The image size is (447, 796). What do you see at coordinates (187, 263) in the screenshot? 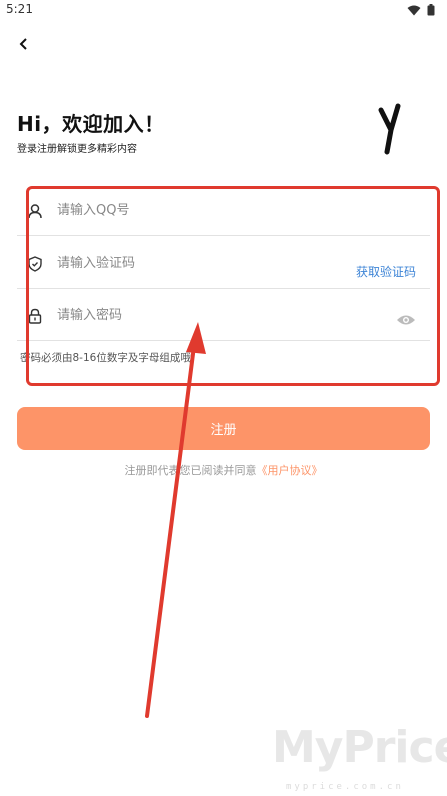
I see `code-input` at bounding box center [187, 263].